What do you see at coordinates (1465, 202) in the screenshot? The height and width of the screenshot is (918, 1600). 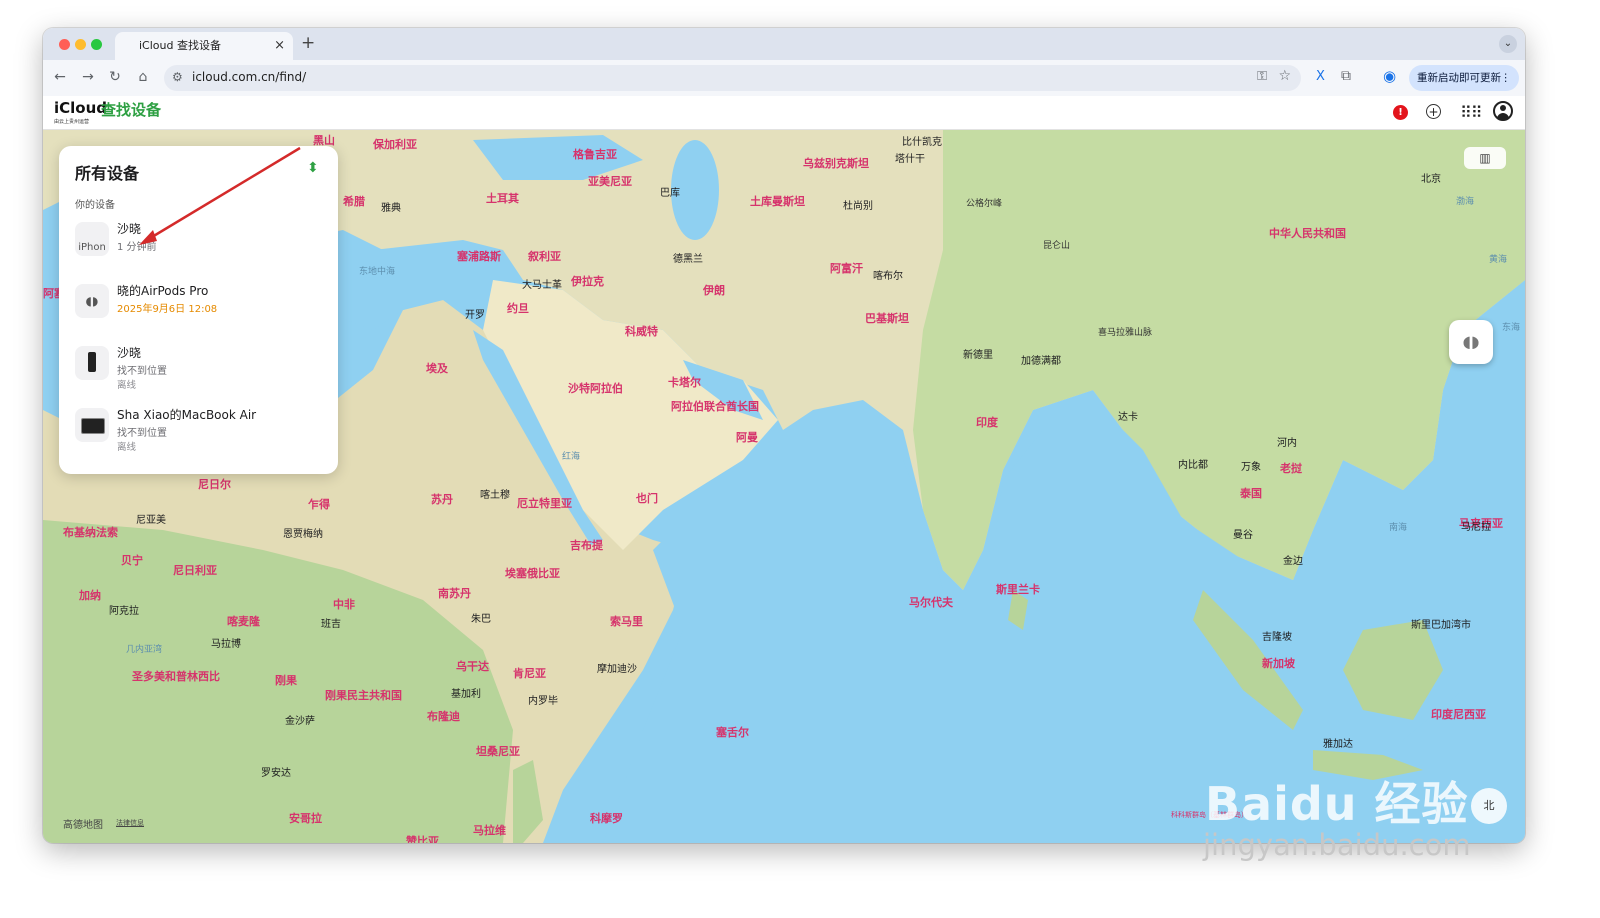 I see `map-label: 渤海` at bounding box center [1465, 202].